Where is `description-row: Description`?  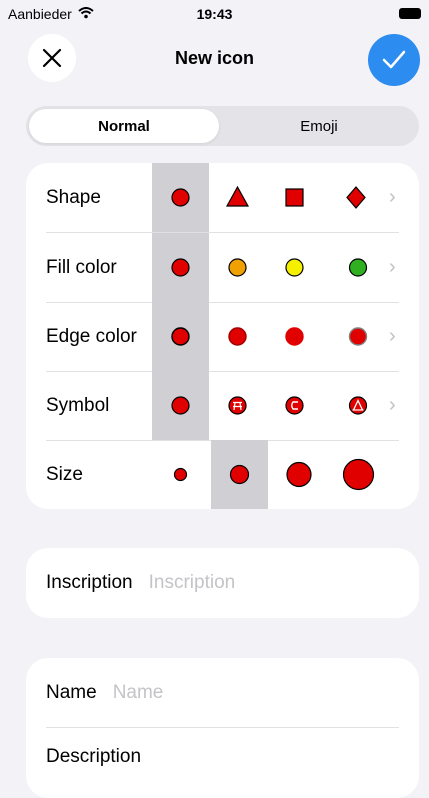 description-row: Description is located at coordinates (93, 757).